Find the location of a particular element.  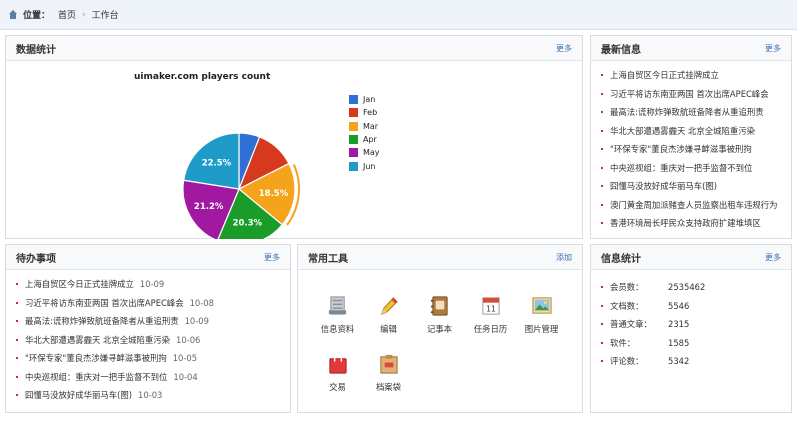

info-row-label: 软件： is located at coordinates (623, 342).